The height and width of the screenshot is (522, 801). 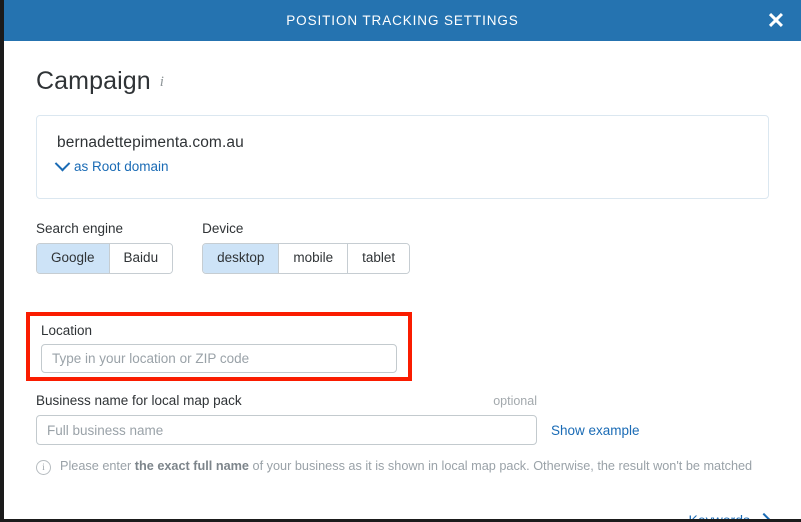 What do you see at coordinates (286, 430) in the screenshot?
I see `business-name-input` at bounding box center [286, 430].